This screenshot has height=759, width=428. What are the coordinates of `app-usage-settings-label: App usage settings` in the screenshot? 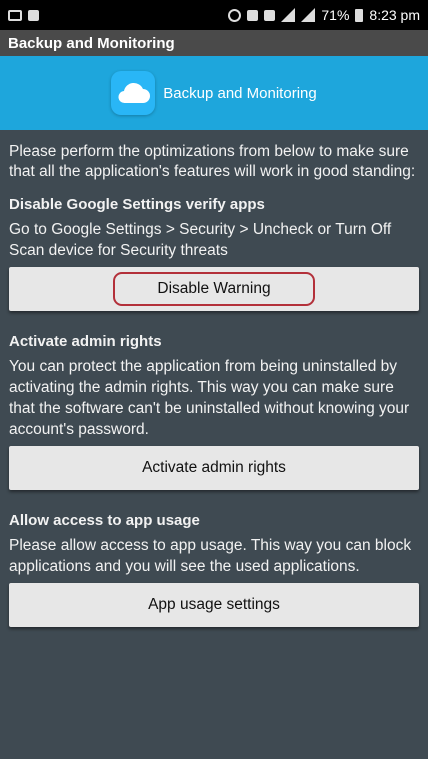 It's located at (214, 604).